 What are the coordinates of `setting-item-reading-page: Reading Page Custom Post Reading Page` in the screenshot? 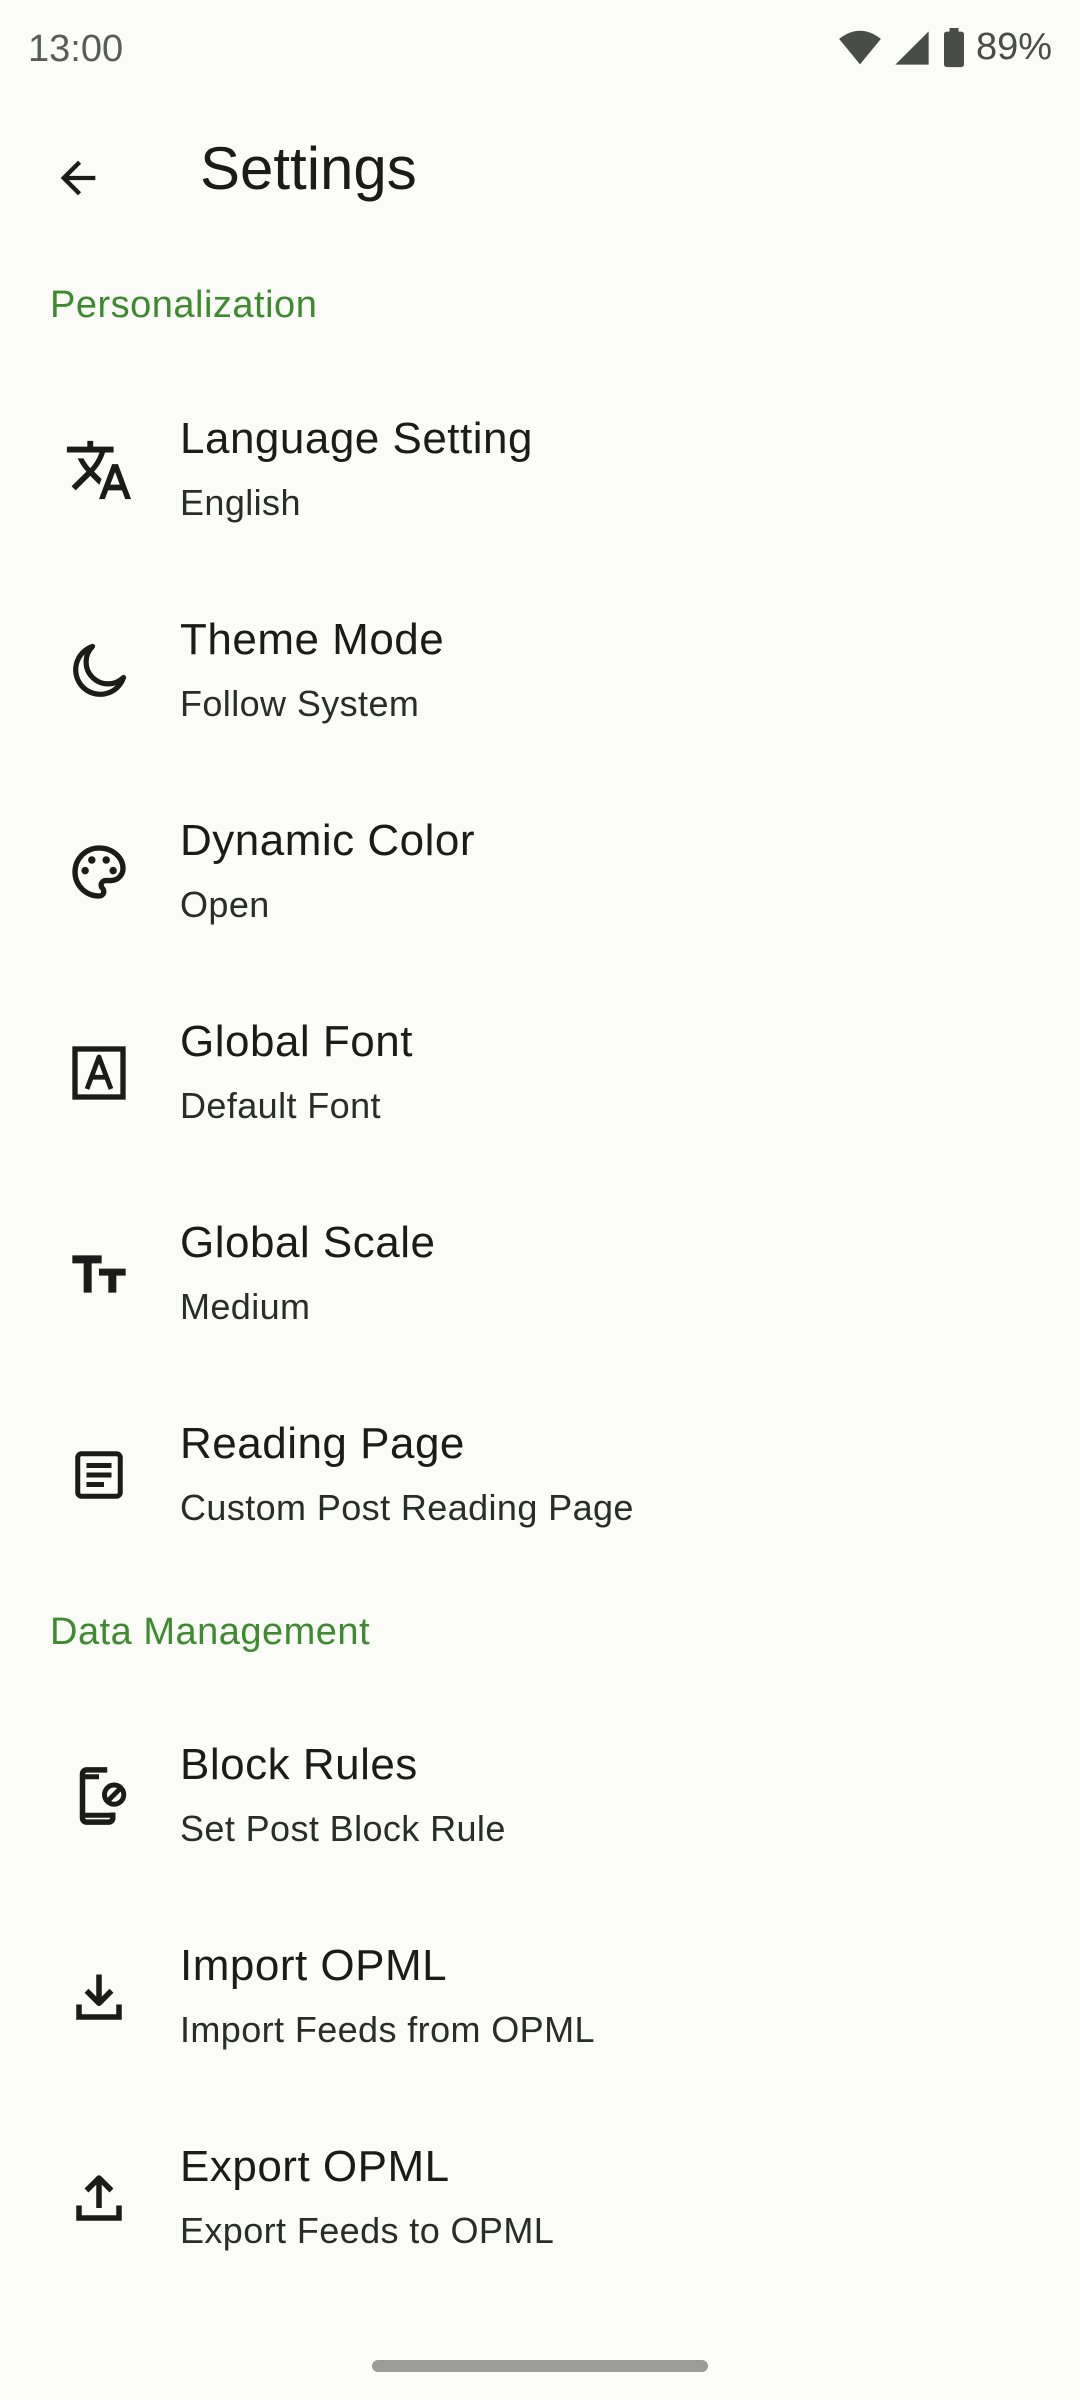 It's located at (540, 1475).